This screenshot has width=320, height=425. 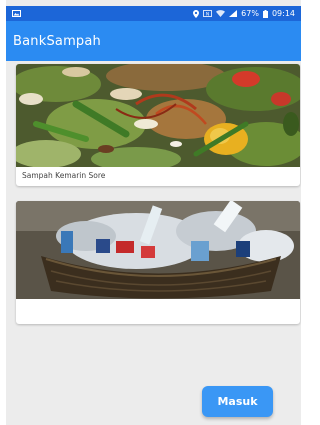 I want to click on battery-icon, so click(x=265, y=13).